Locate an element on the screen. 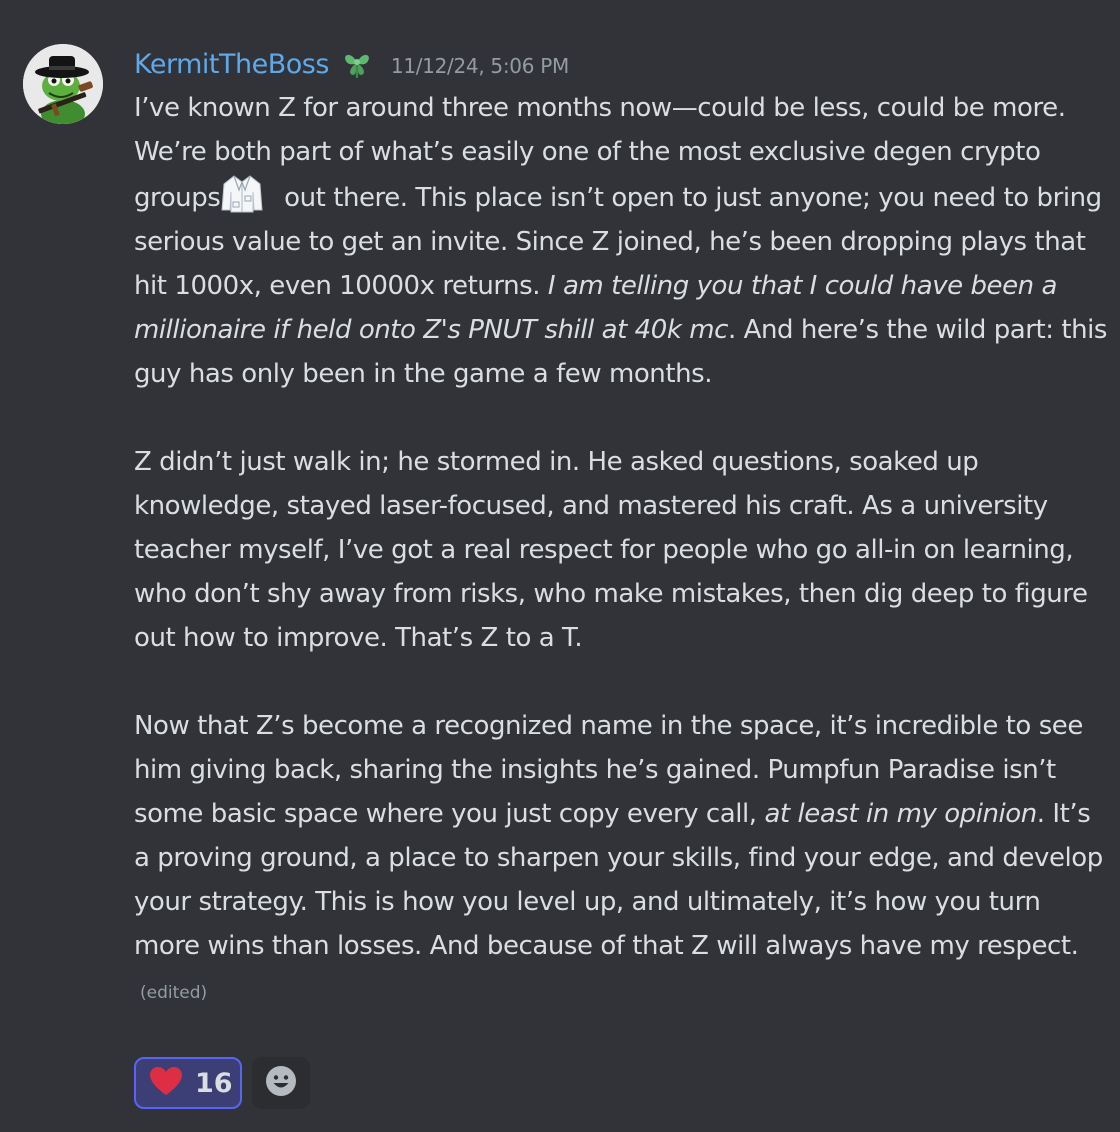  timestamp: 11/12/24, 5:06 PM is located at coordinates (479, 66).